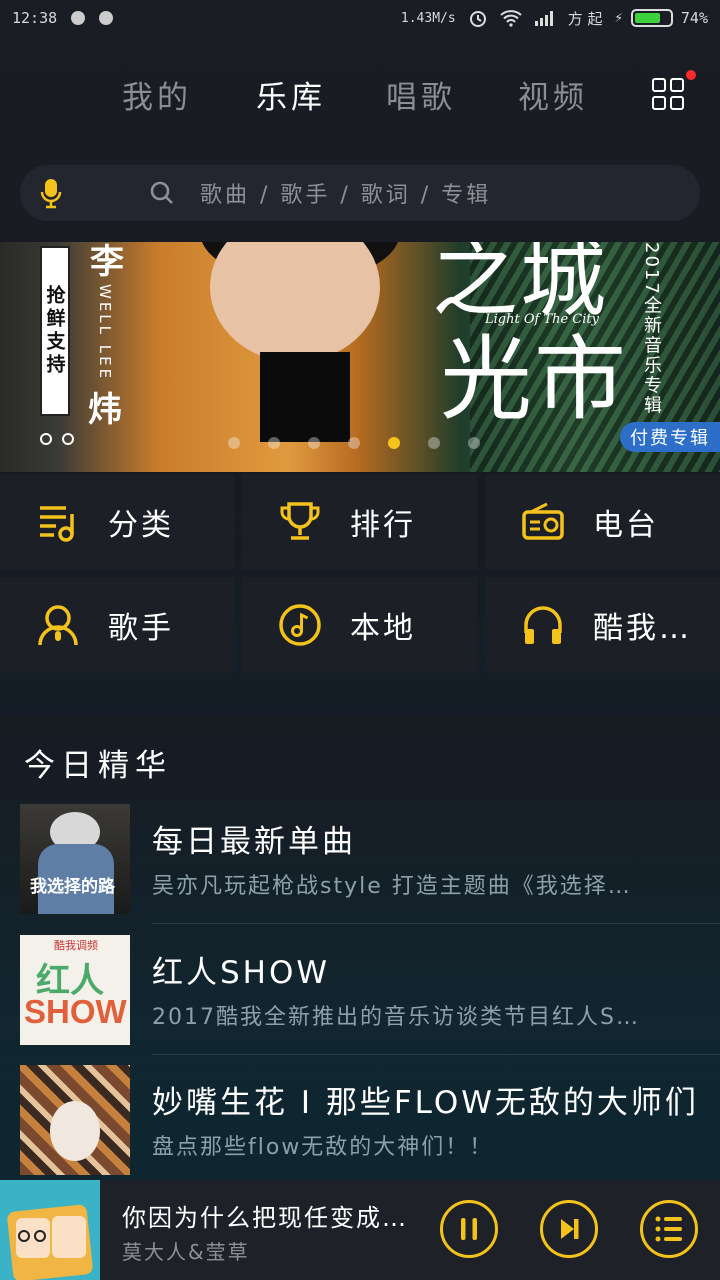 The height and width of the screenshot is (1280, 720). What do you see at coordinates (543, 18) in the screenshot?
I see `signal-icon` at bounding box center [543, 18].